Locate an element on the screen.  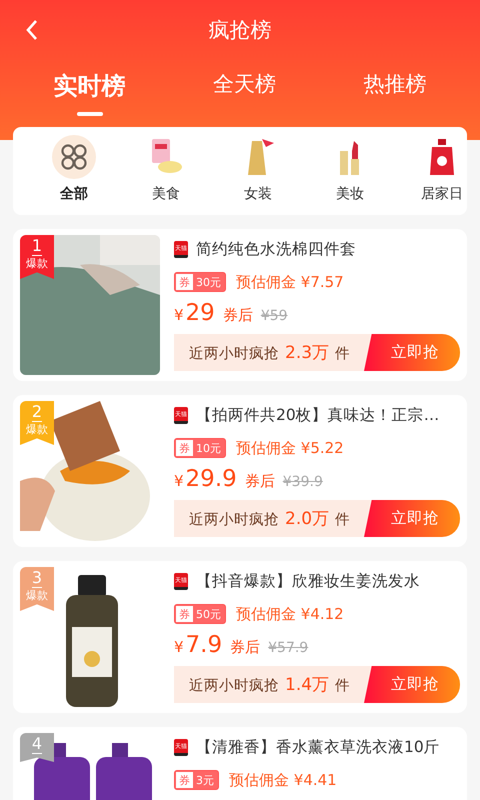
category-item: 美食 is located at coordinates (166, 171).